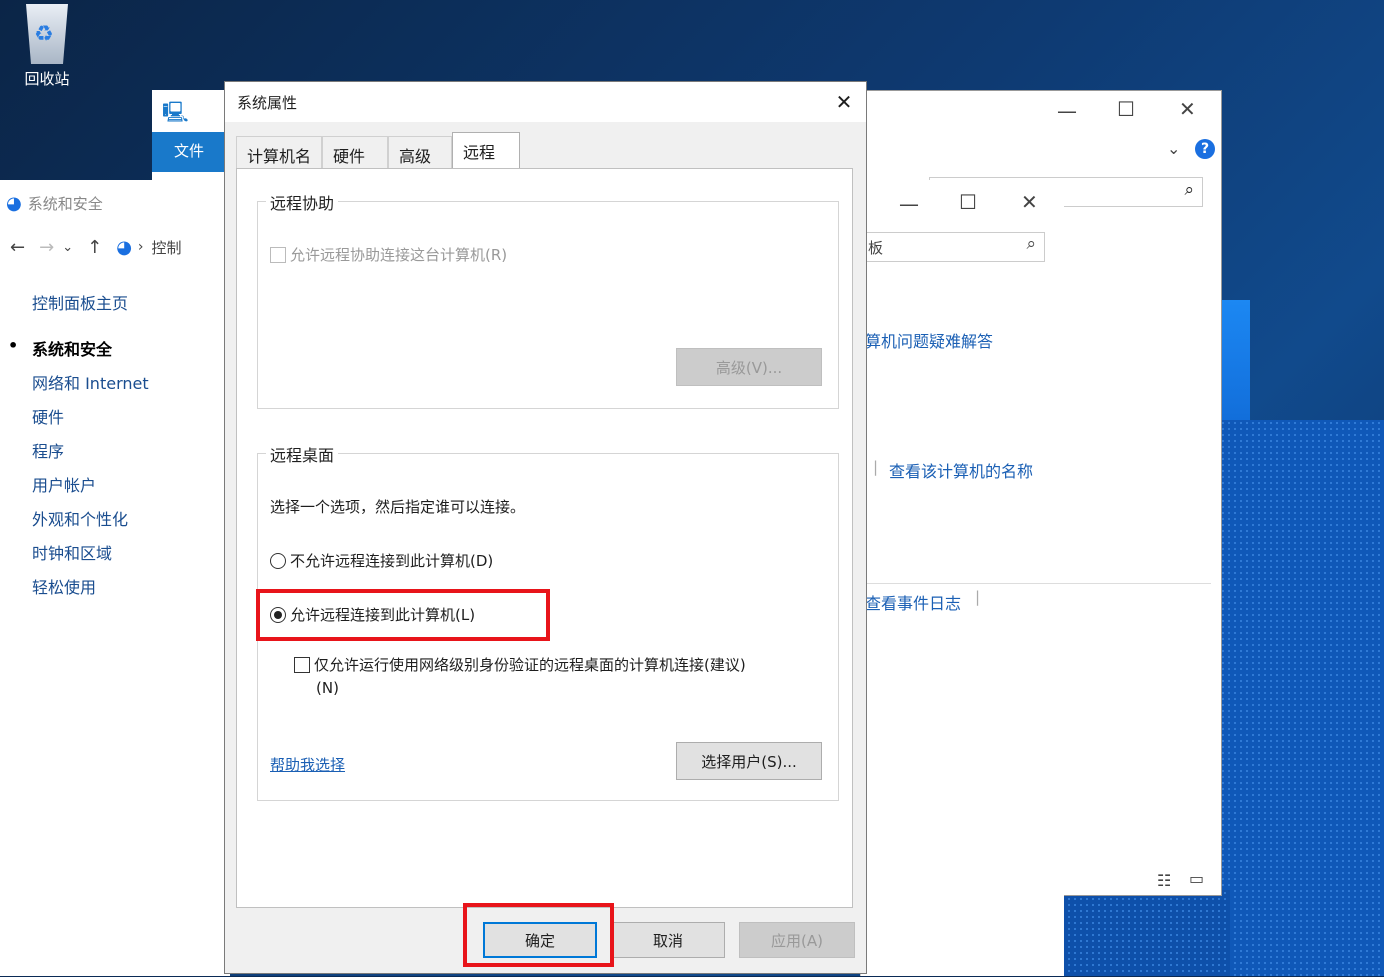 Image resolution: width=1384 pixels, height=977 pixels. I want to click on recycle-bin-shortcut: 回收站, so click(47, 46).